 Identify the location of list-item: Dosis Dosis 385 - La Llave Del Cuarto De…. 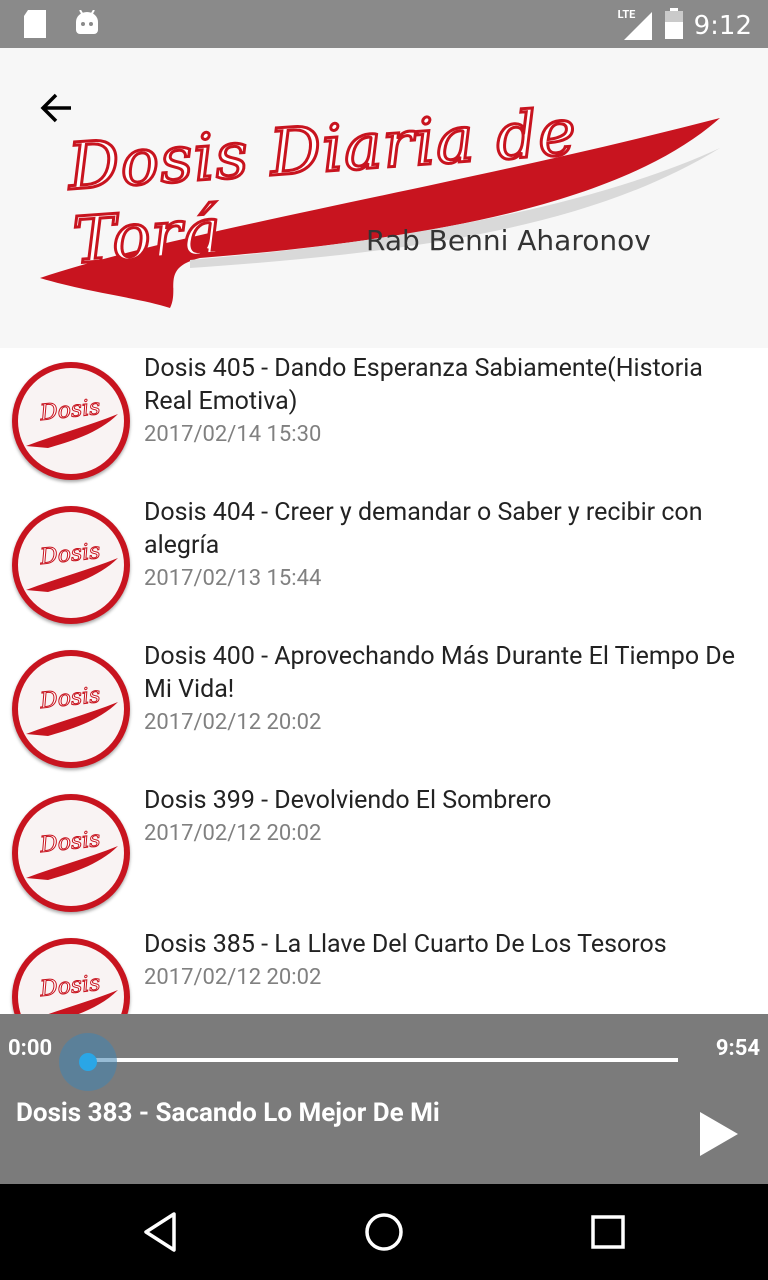
(384, 969).